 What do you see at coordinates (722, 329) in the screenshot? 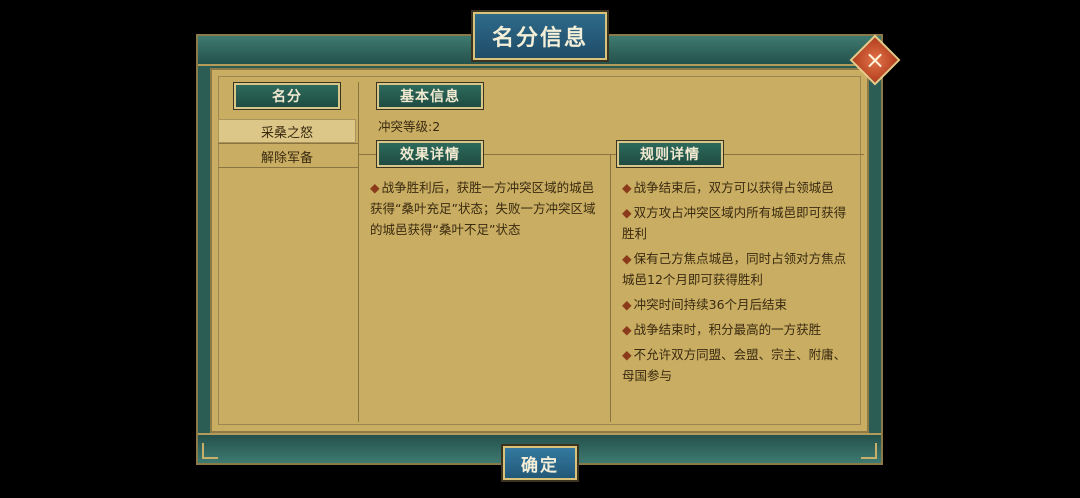
I see `rules-paragraph: ◆ 战争结束时，积分最高的一方获胜` at bounding box center [722, 329].